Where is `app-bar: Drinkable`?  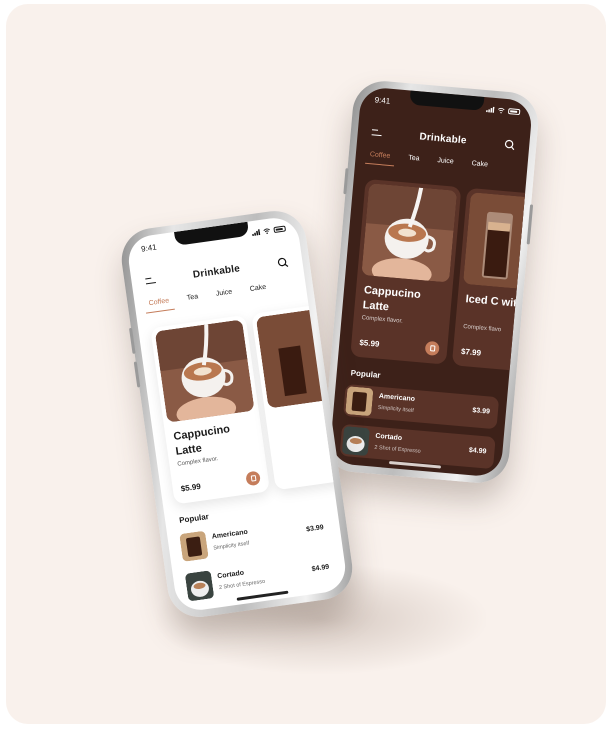
app-bar: Drinkable is located at coordinates (443, 138).